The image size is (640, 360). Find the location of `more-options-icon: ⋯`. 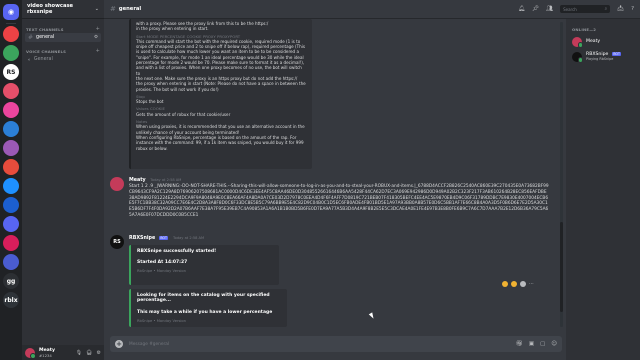

more-options-icon: ⋯ is located at coordinates (531, 284).